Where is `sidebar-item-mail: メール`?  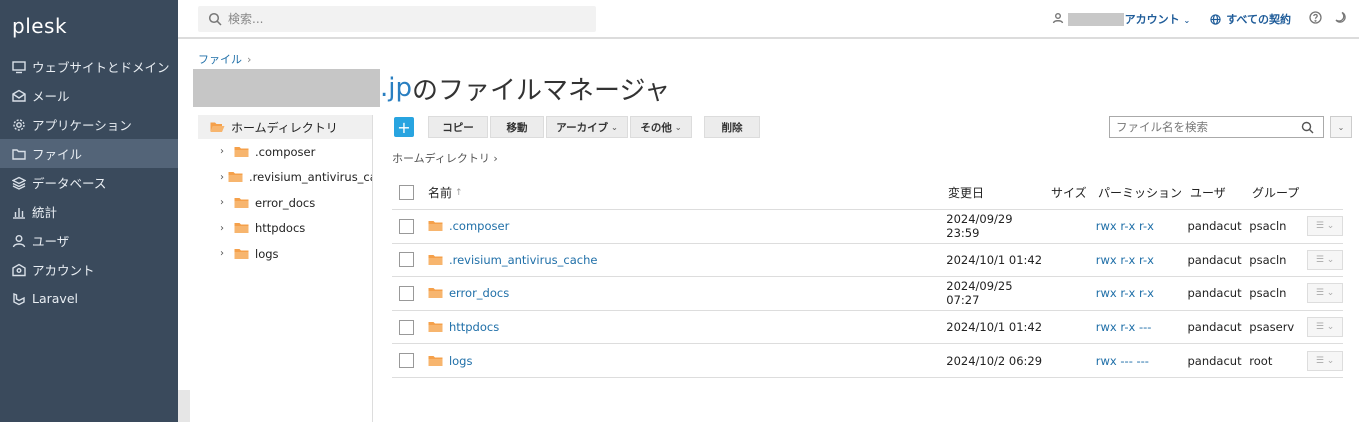
sidebar-item-mail: メール is located at coordinates (89, 95).